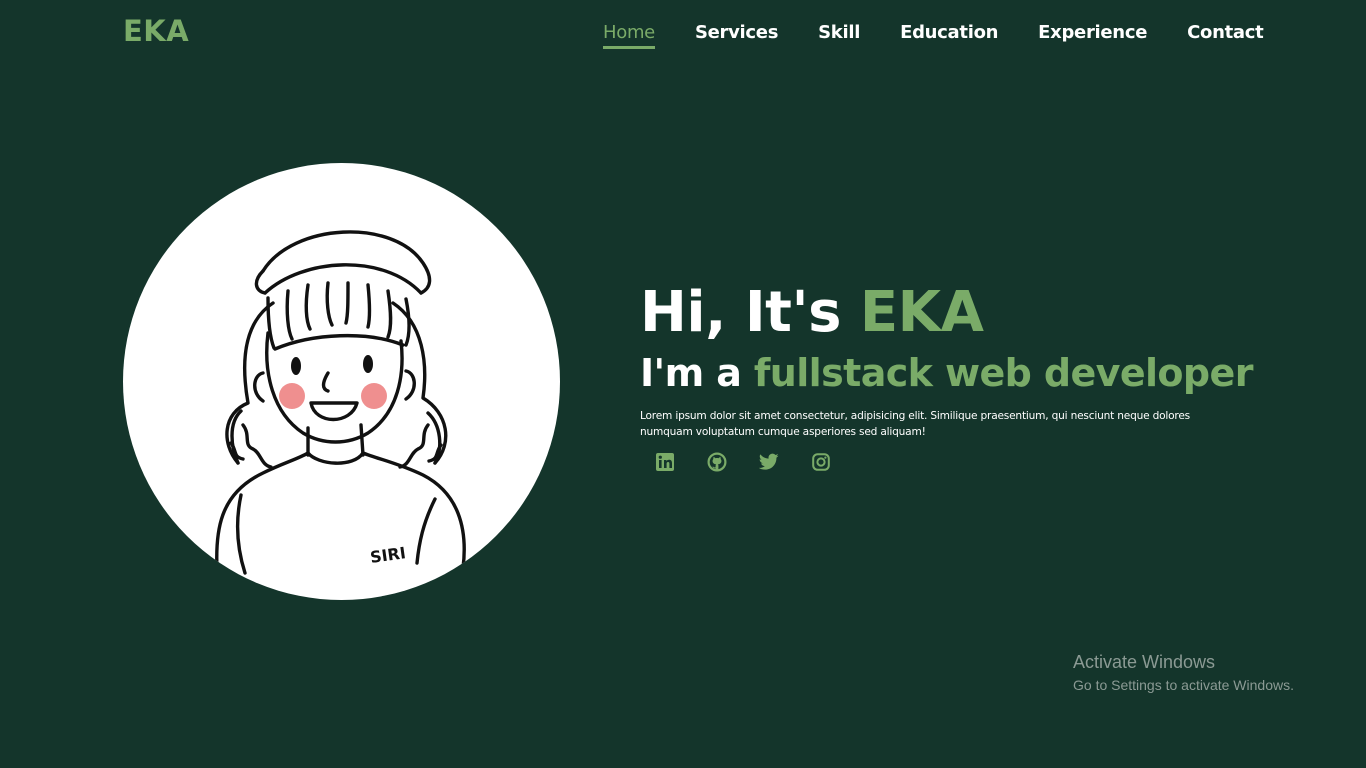 This screenshot has width=1366, height=768. Describe the element at coordinates (1144, 662) in the screenshot. I see `watermark-title: Activate Windows` at that location.